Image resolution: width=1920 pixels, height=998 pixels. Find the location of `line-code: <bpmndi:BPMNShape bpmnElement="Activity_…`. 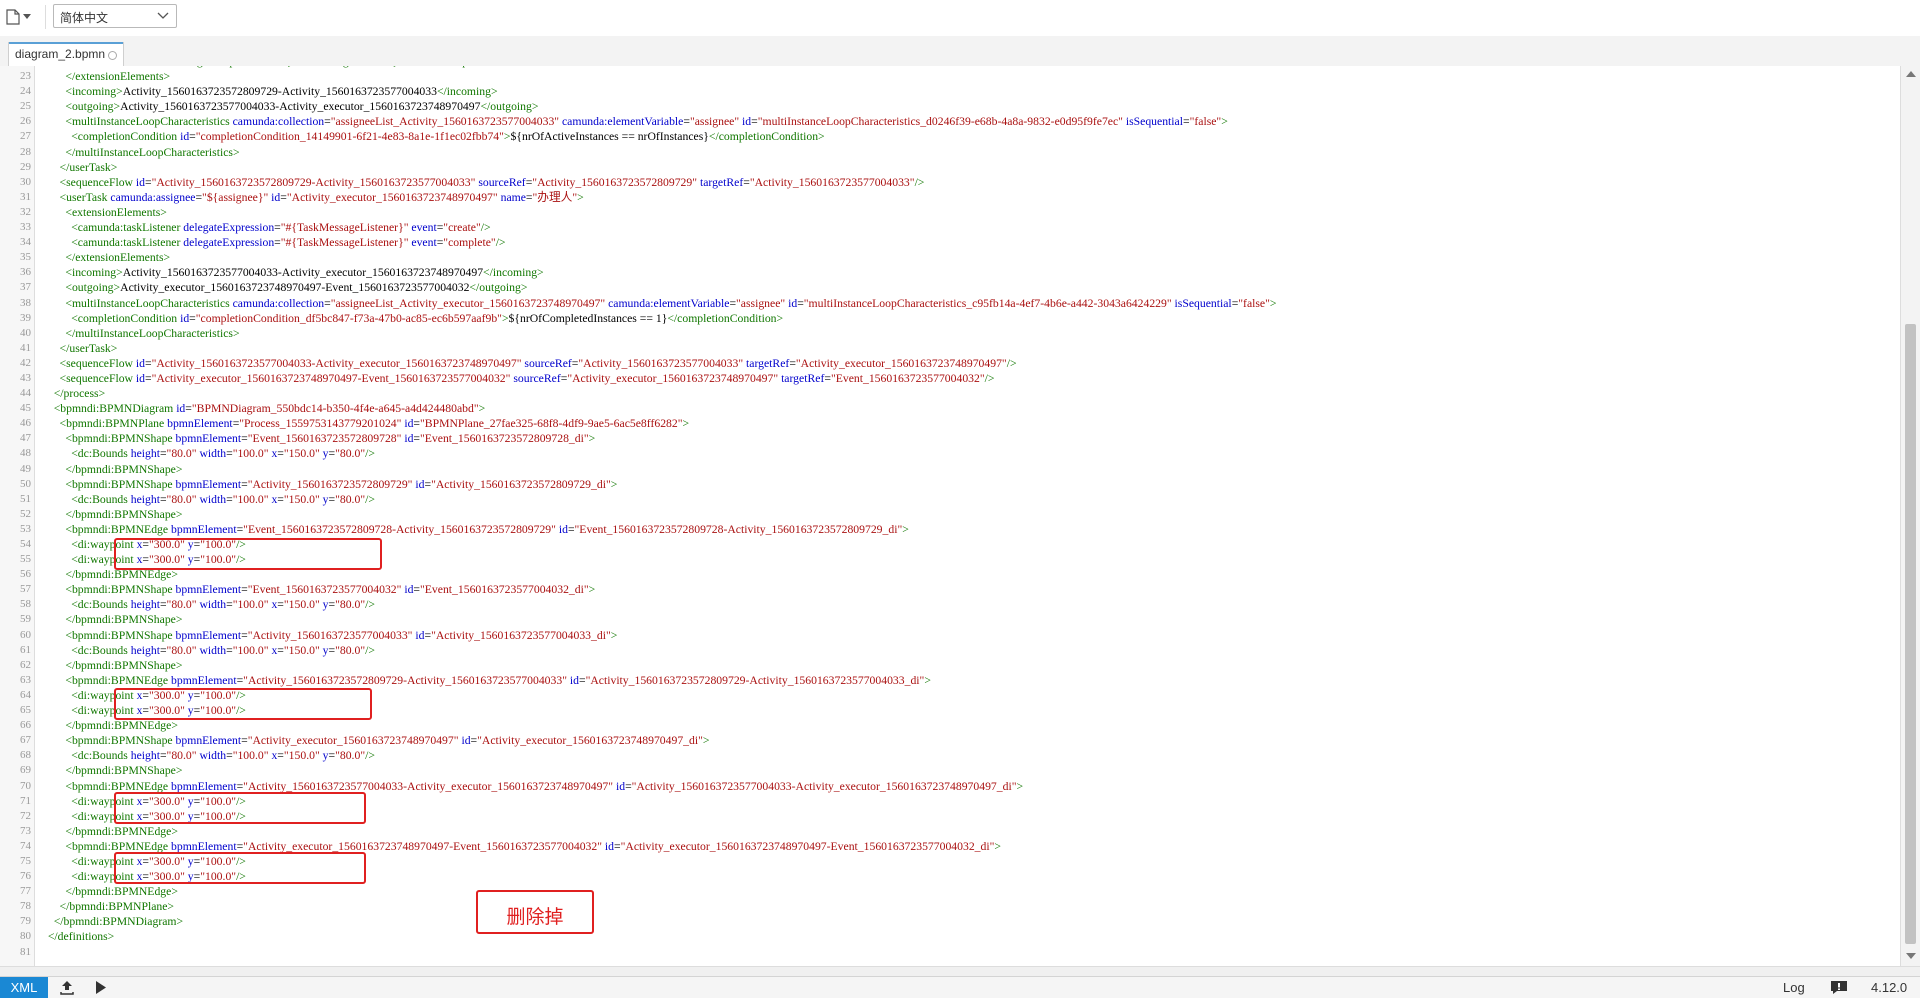

line-code: <bpmndi:BPMNShape bpmnElement="Activity_… is located at coordinates (329, 635).